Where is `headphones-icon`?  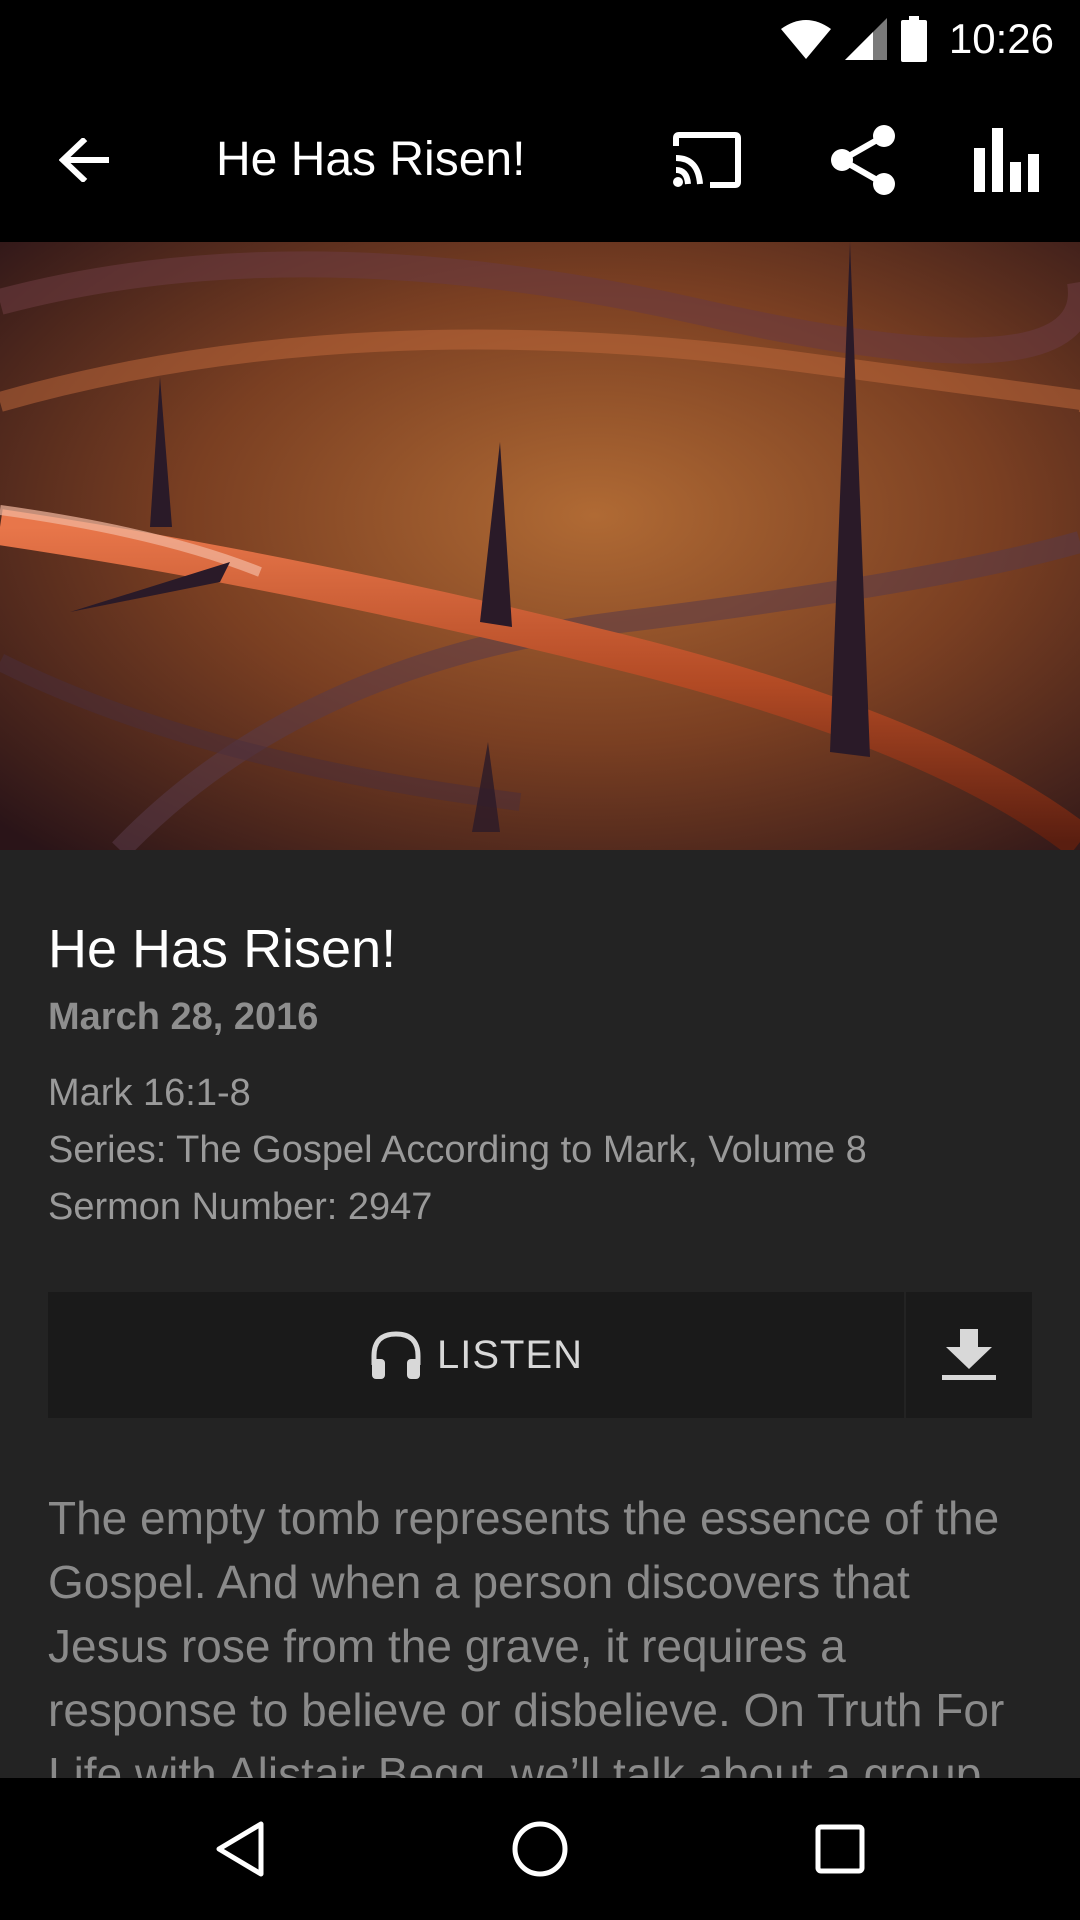 headphones-icon is located at coordinates (396, 1355).